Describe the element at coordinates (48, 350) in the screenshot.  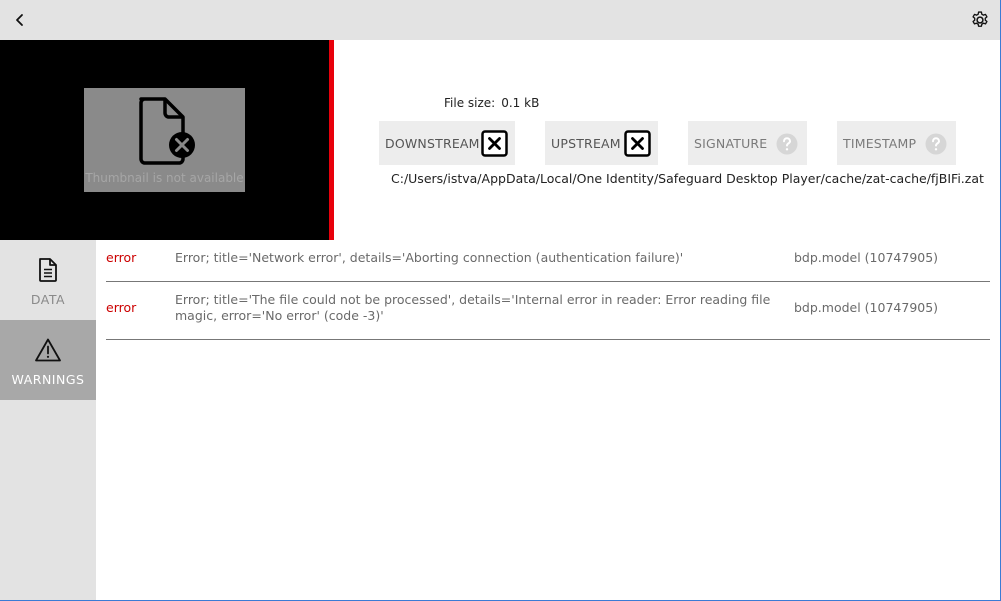
I see `warning-triangle-icon` at that location.